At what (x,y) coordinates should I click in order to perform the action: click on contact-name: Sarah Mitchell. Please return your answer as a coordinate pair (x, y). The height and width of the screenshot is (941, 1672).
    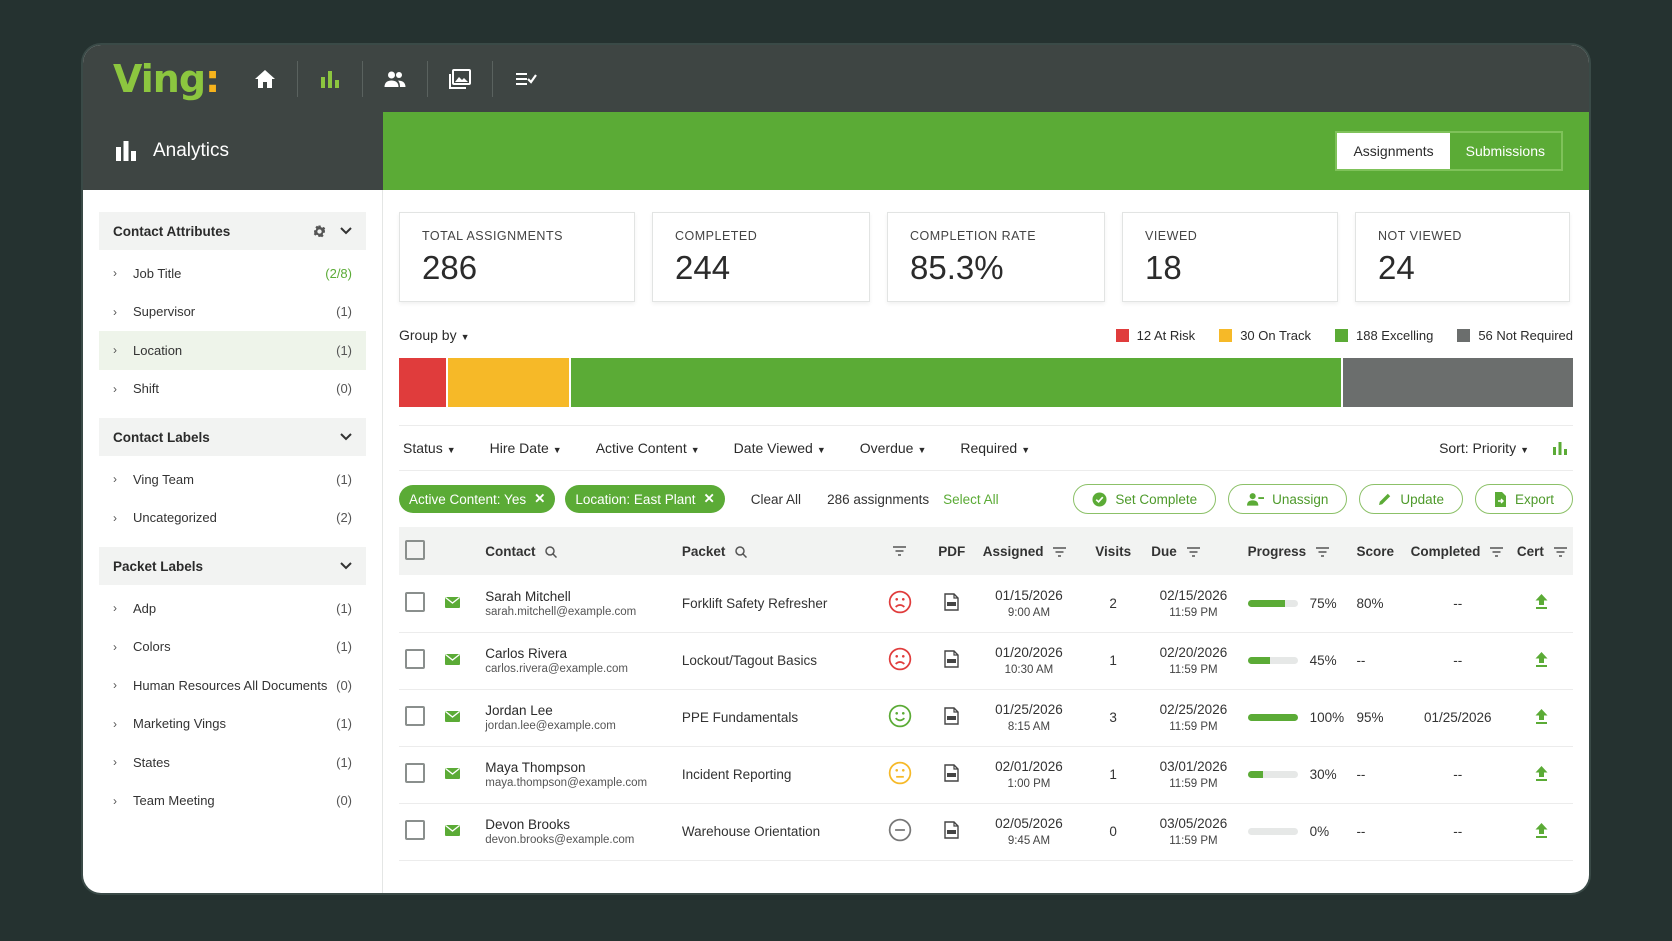
    Looking at the image, I should click on (577, 596).